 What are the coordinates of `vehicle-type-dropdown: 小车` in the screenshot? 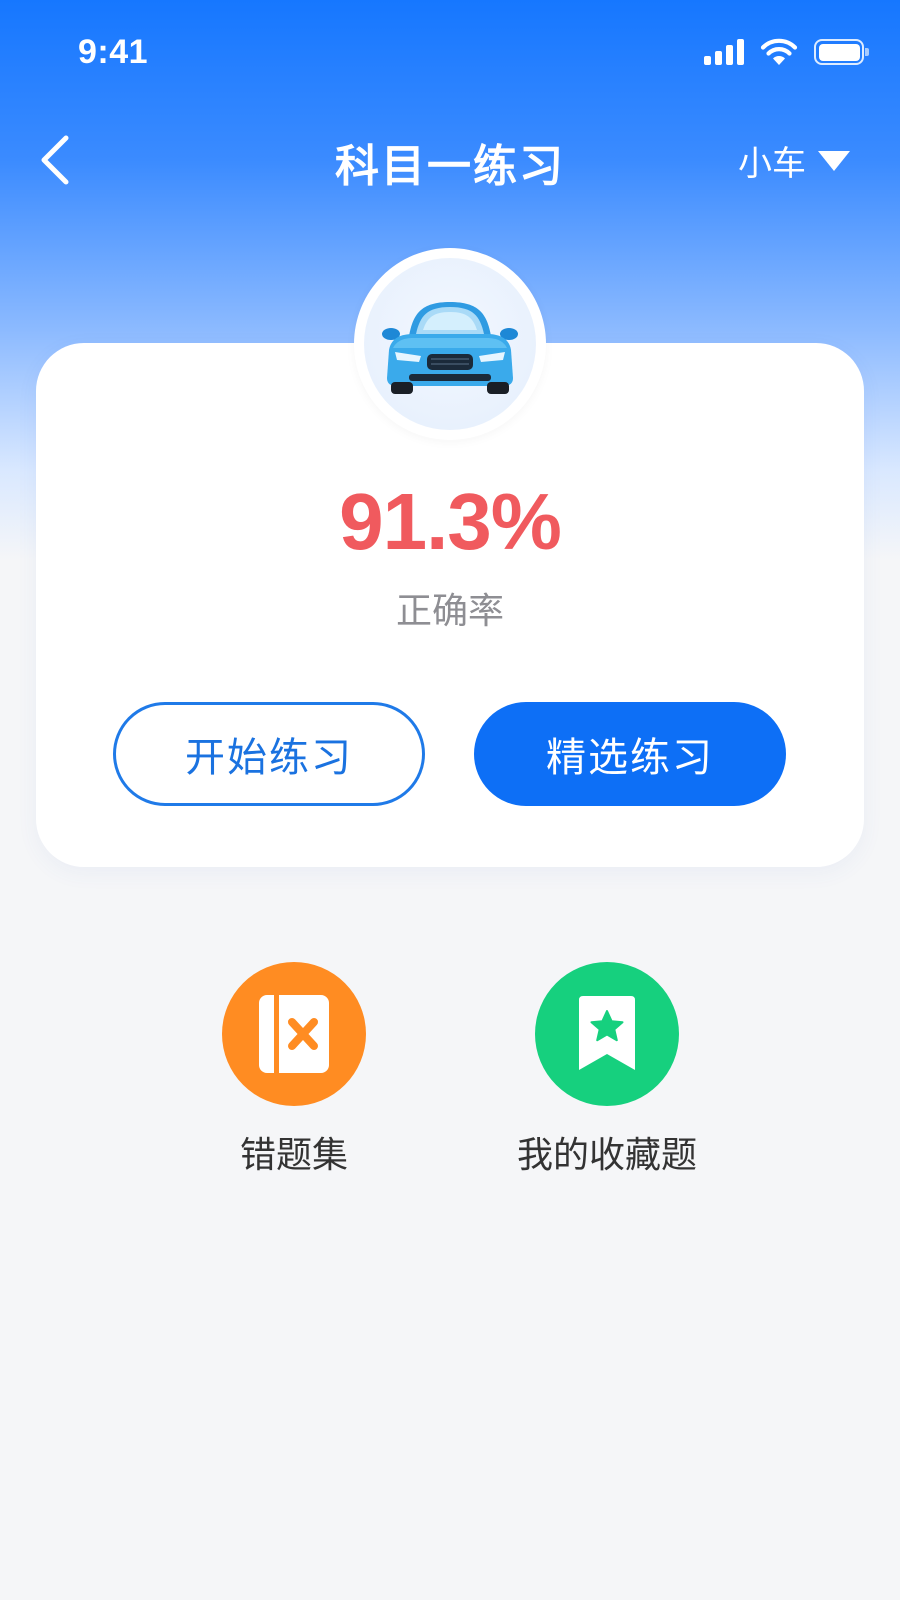 It's located at (794, 160).